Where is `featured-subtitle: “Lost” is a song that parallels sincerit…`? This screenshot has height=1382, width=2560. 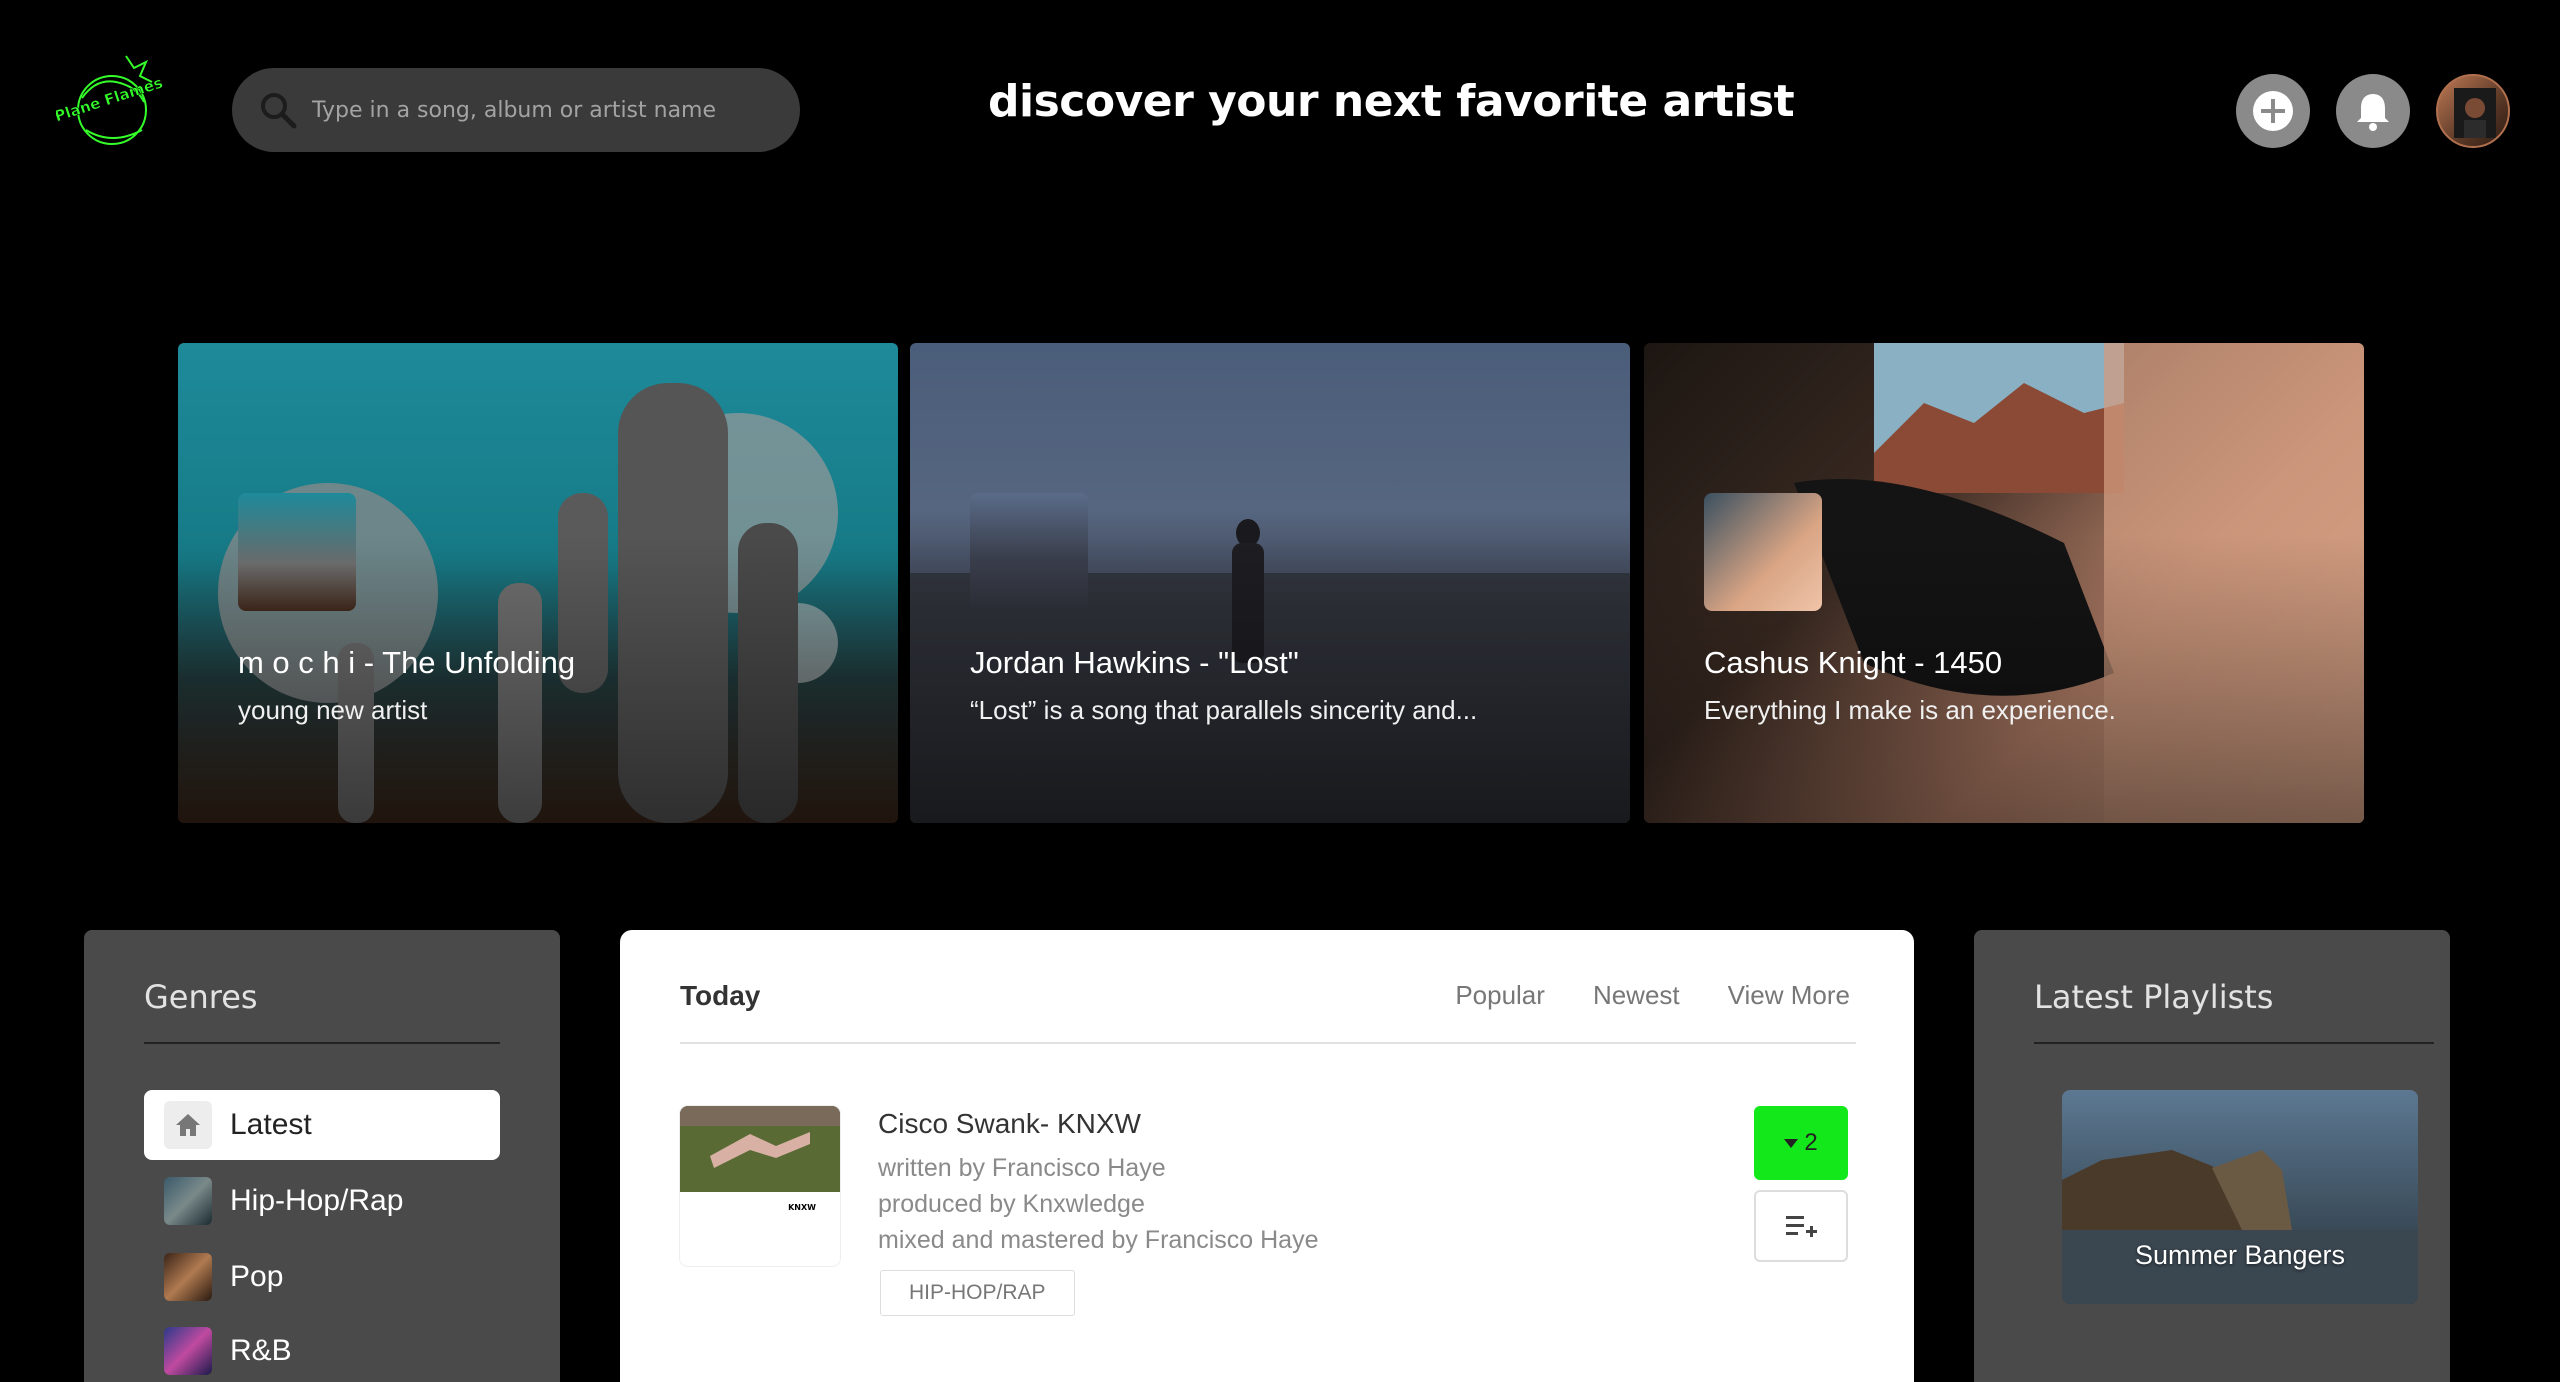 featured-subtitle: “Lost” is a song that parallels sincerit… is located at coordinates (1224, 710).